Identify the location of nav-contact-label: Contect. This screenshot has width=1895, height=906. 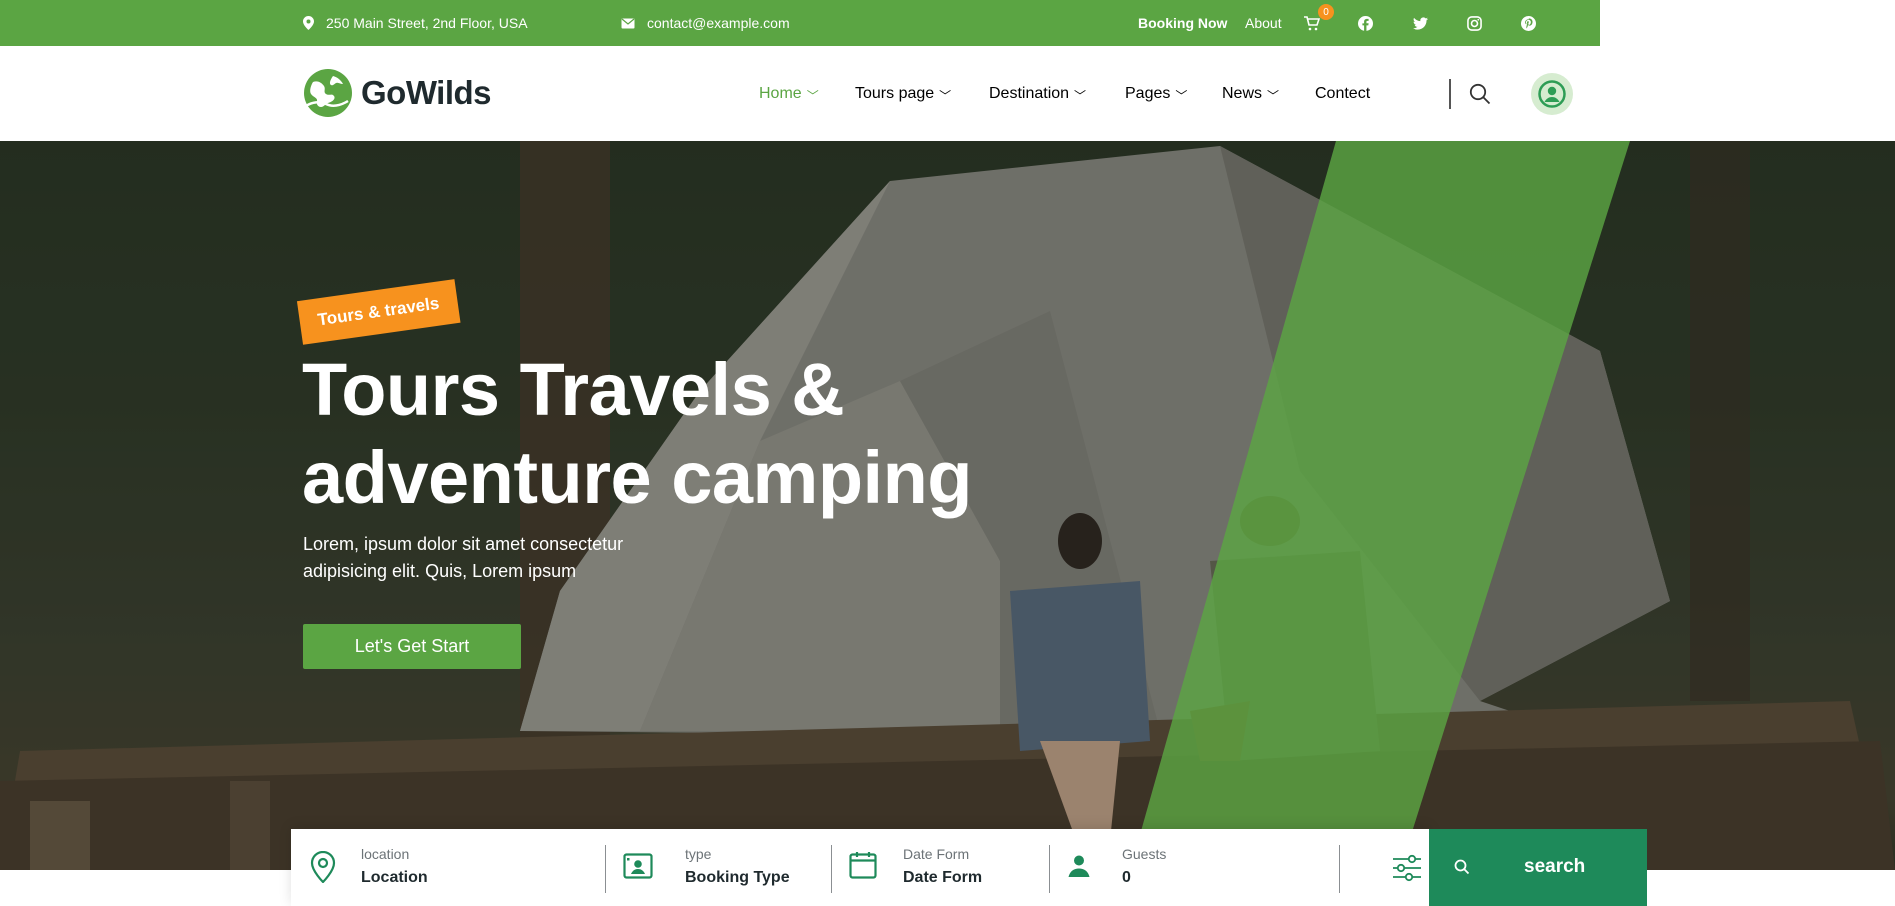
(1343, 93).